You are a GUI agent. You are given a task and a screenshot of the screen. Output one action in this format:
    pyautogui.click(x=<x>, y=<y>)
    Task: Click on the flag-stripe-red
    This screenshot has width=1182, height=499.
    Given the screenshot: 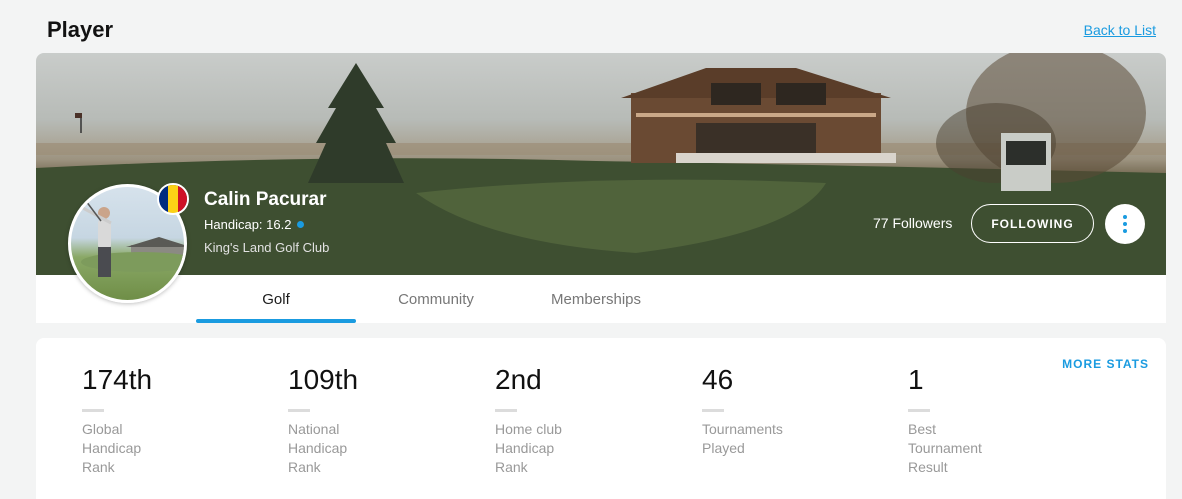 What is the action you would take?
    pyautogui.click(x=182, y=199)
    